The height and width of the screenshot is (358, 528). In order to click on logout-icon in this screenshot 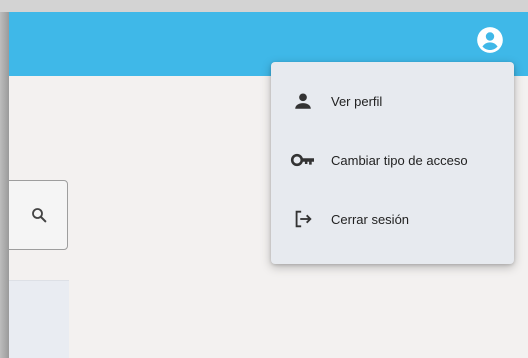, I will do `click(303, 219)`.